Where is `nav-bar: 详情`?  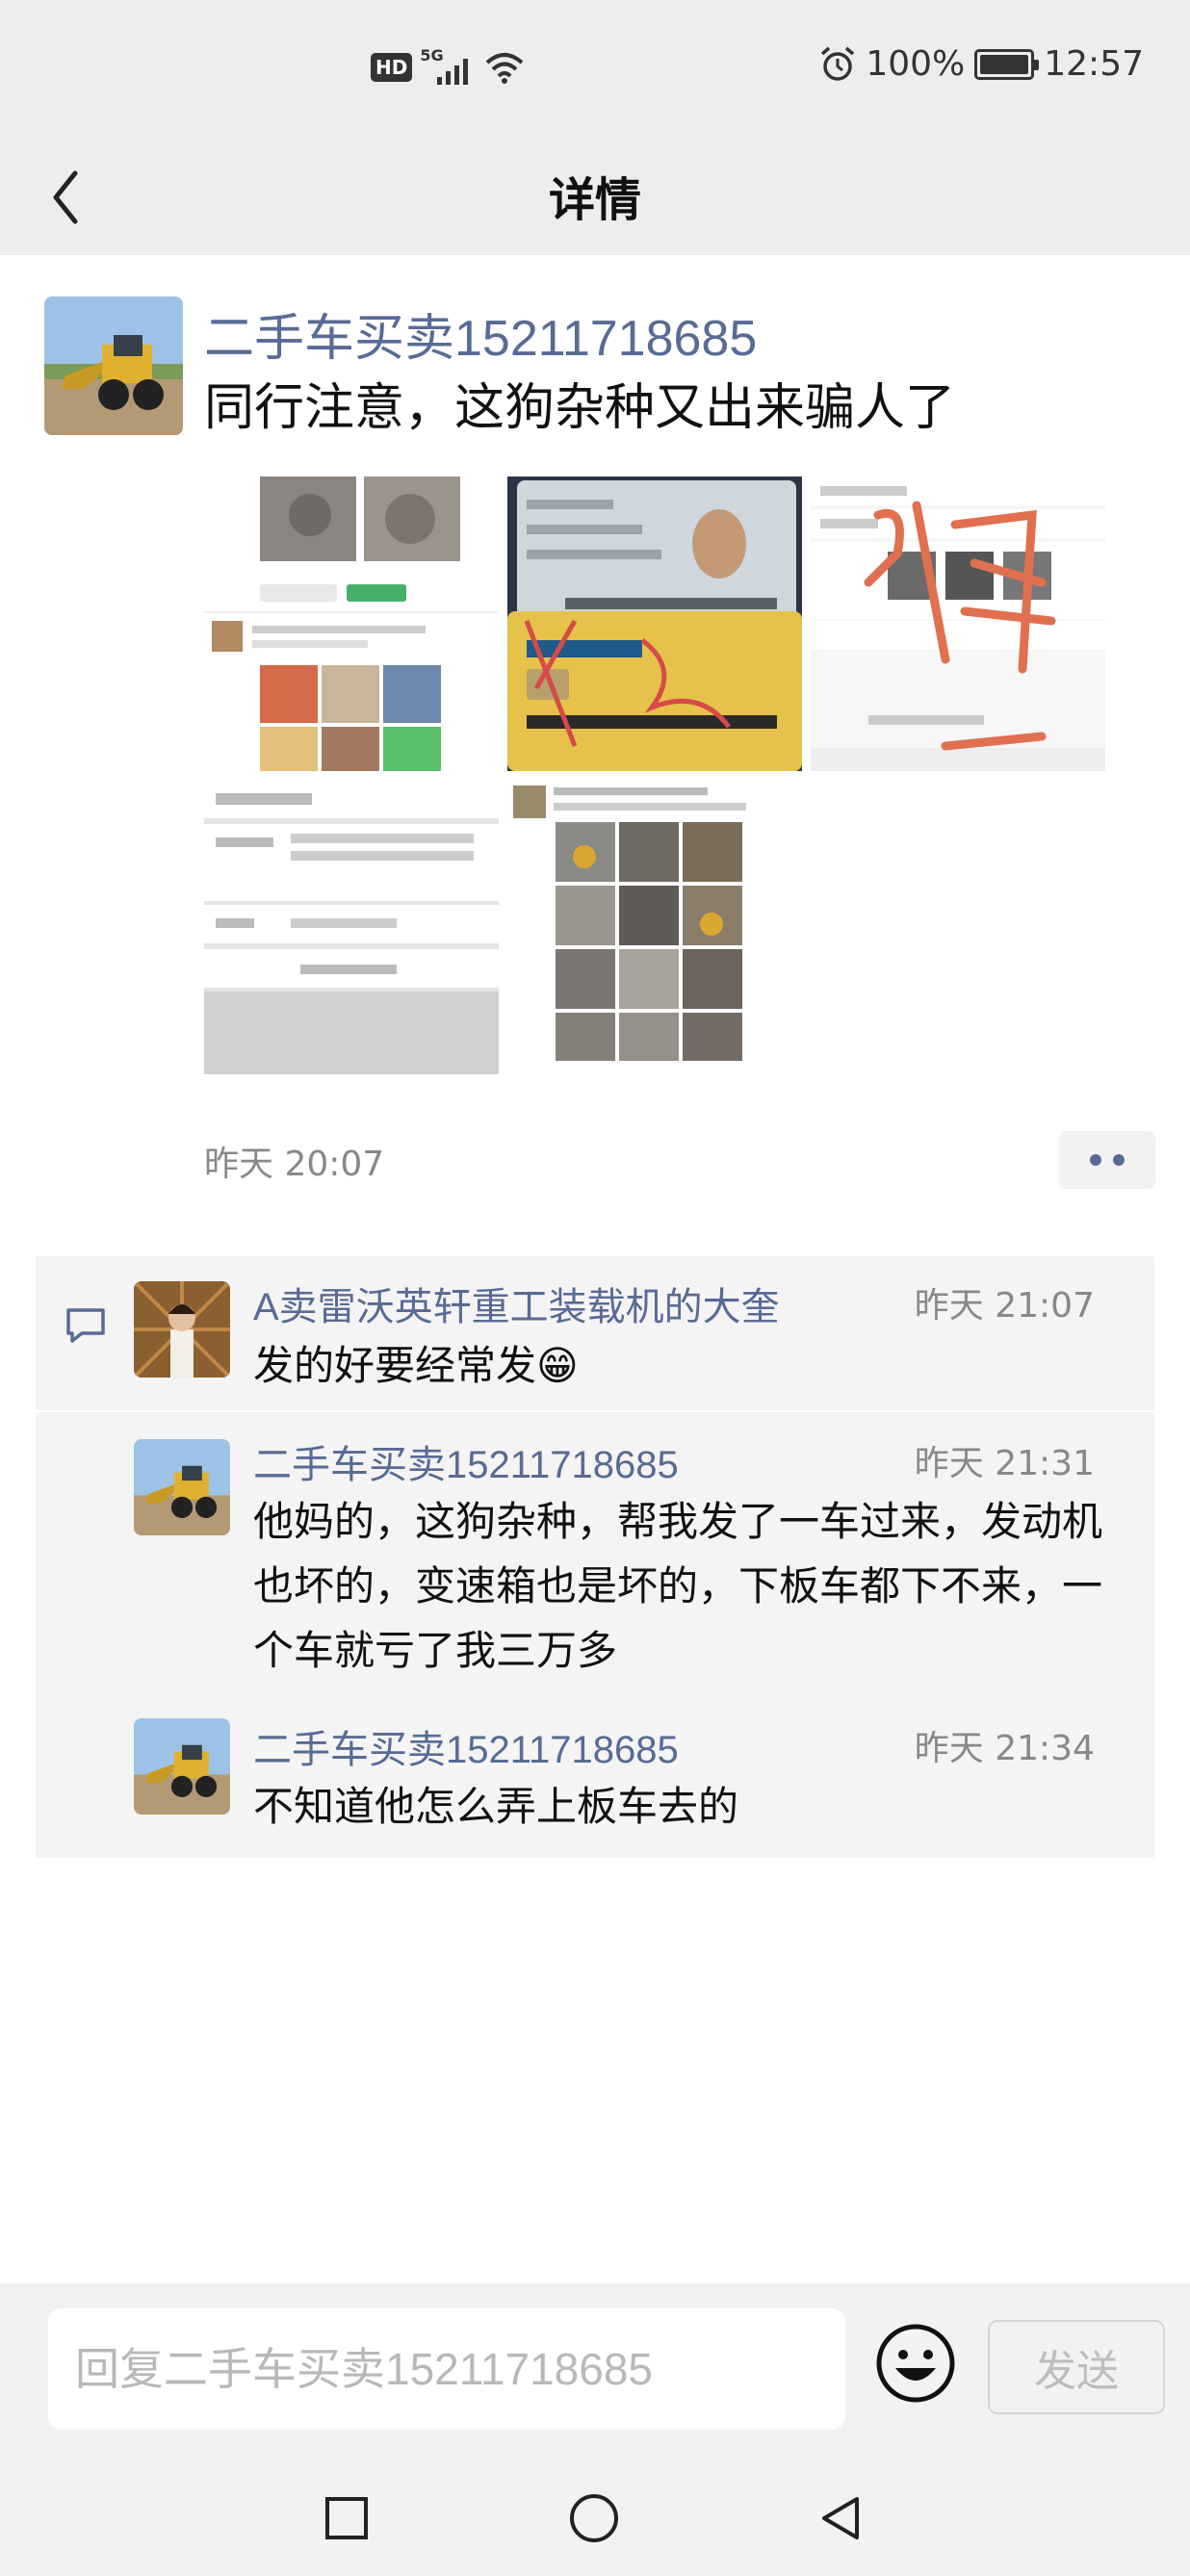 nav-bar: 详情 is located at coordinates (595, 195).